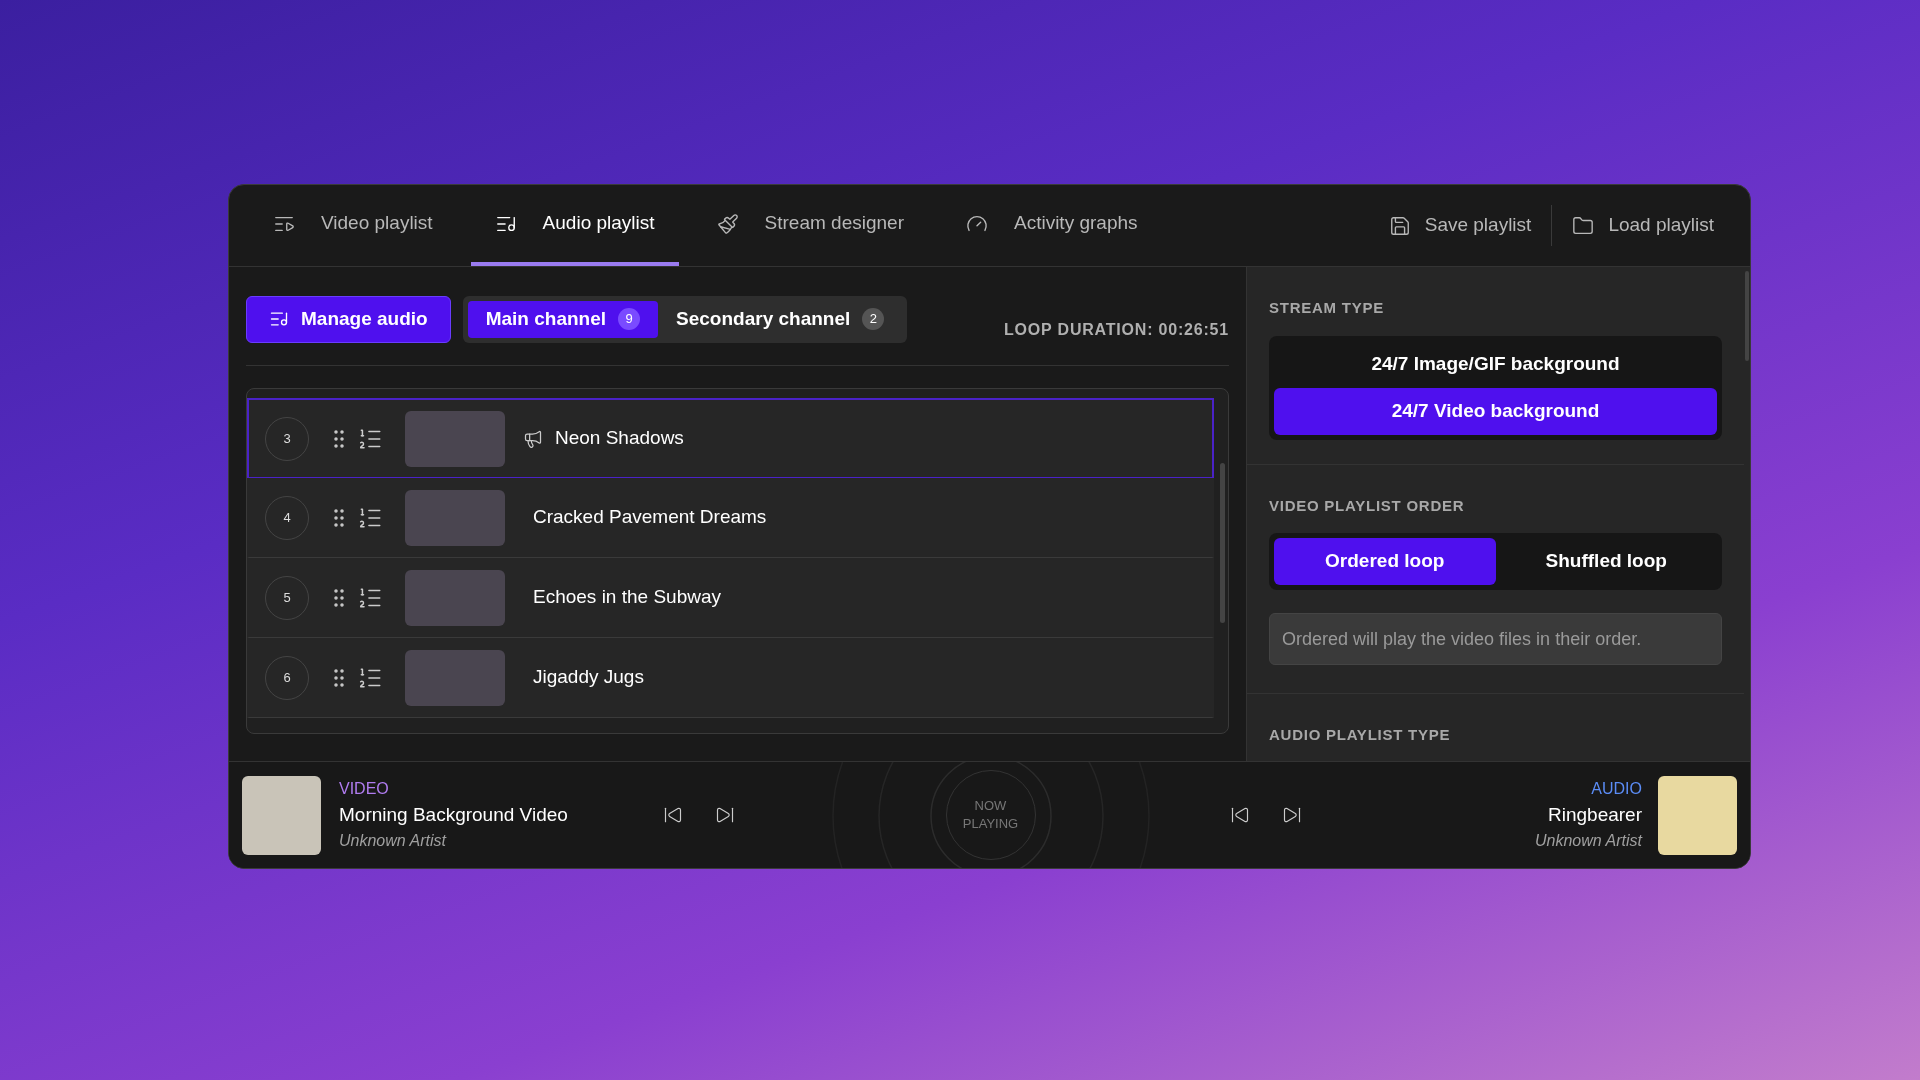  What do you see at coordinates (1460, 225) in the screenshot?
I see `toolbar-button: Save playlist` at bounding box center [1460, 225].